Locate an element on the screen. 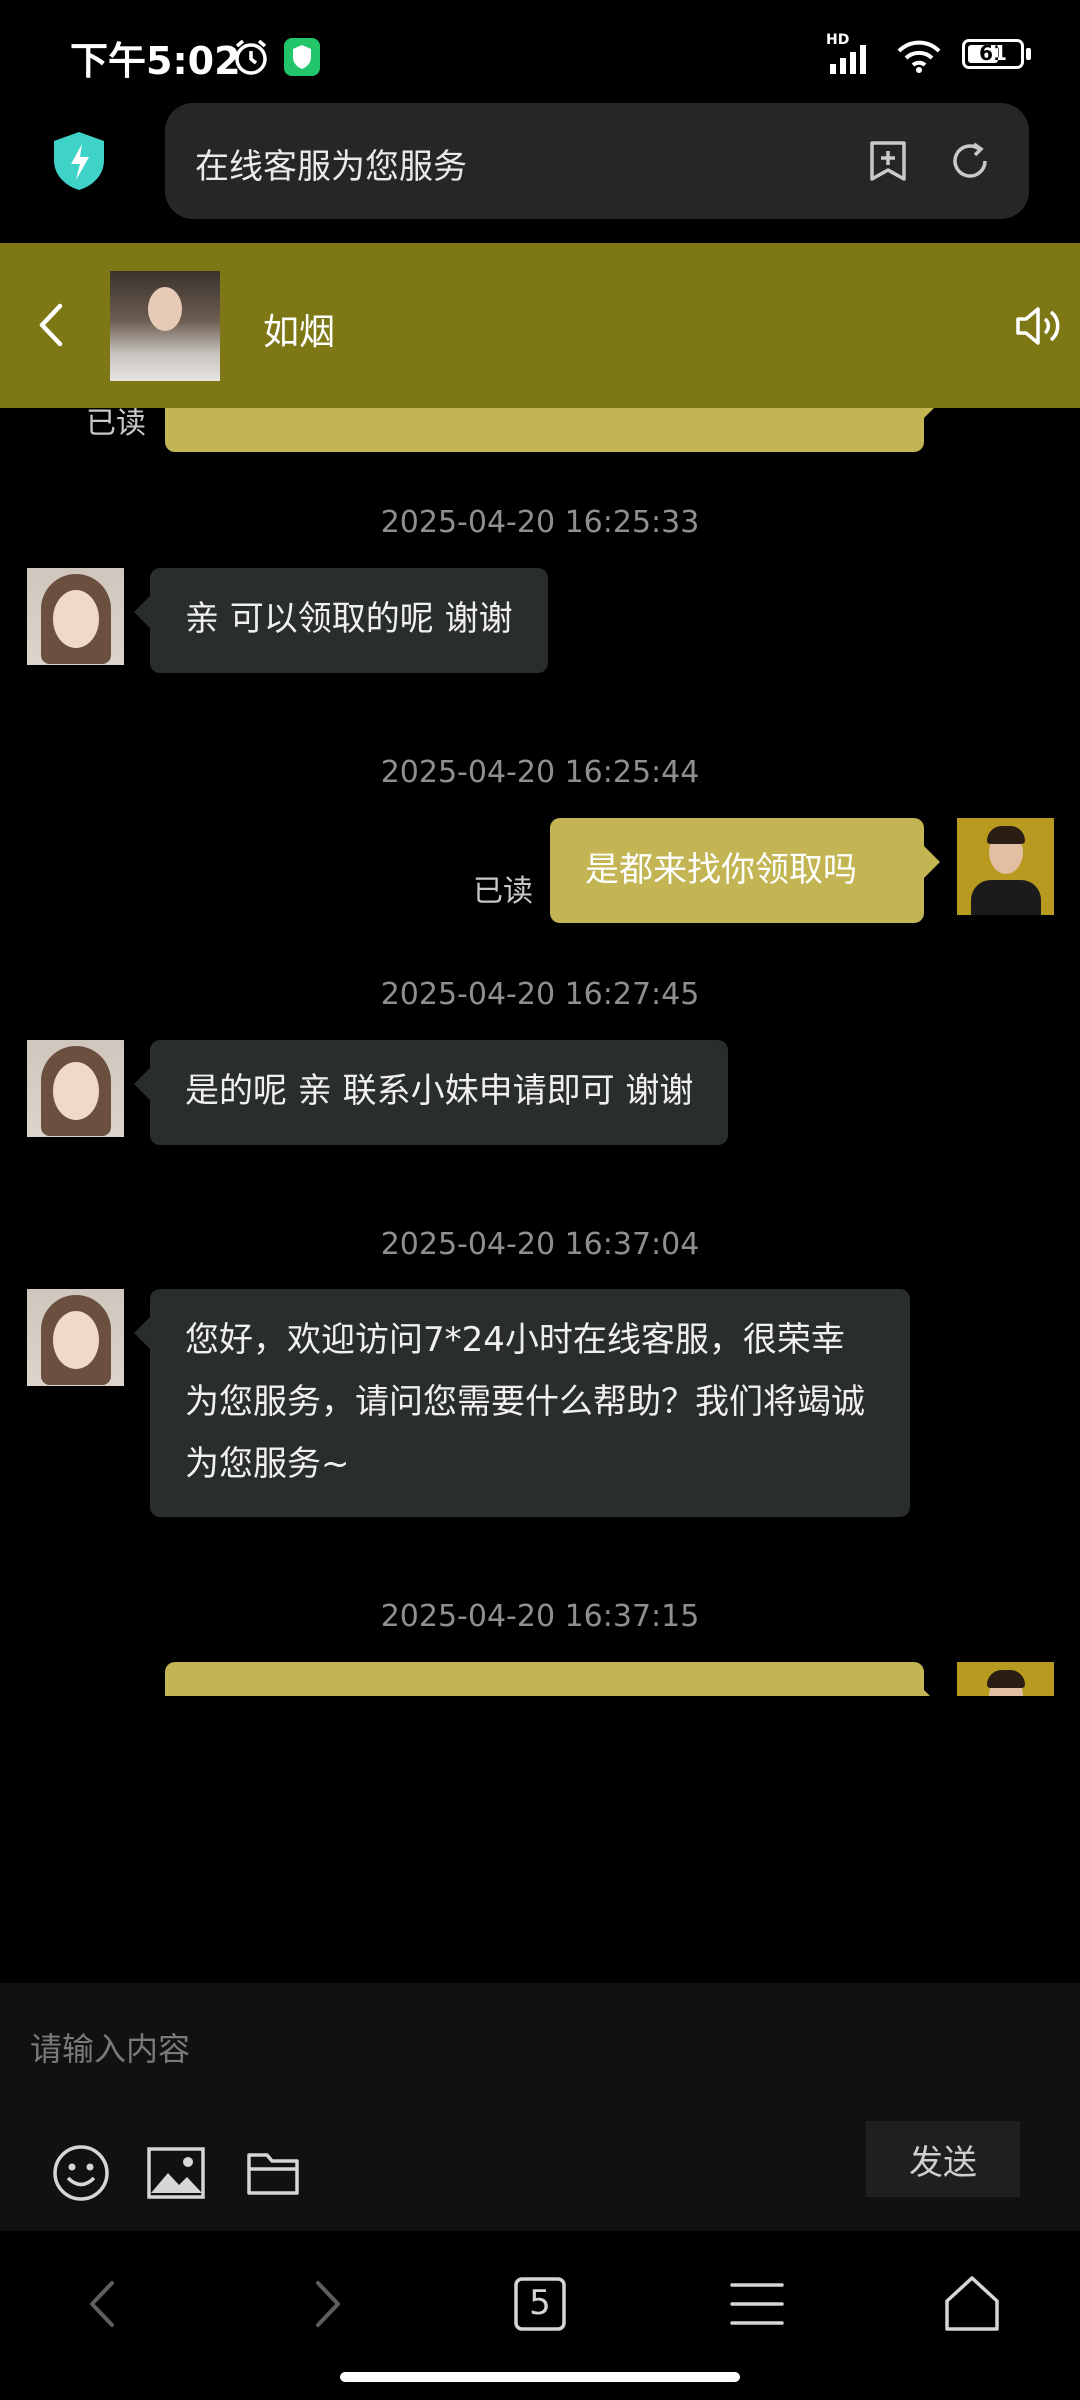 The image size is (1080, 2400). input-panel: 发送 is located at coordinates (540, 2107).